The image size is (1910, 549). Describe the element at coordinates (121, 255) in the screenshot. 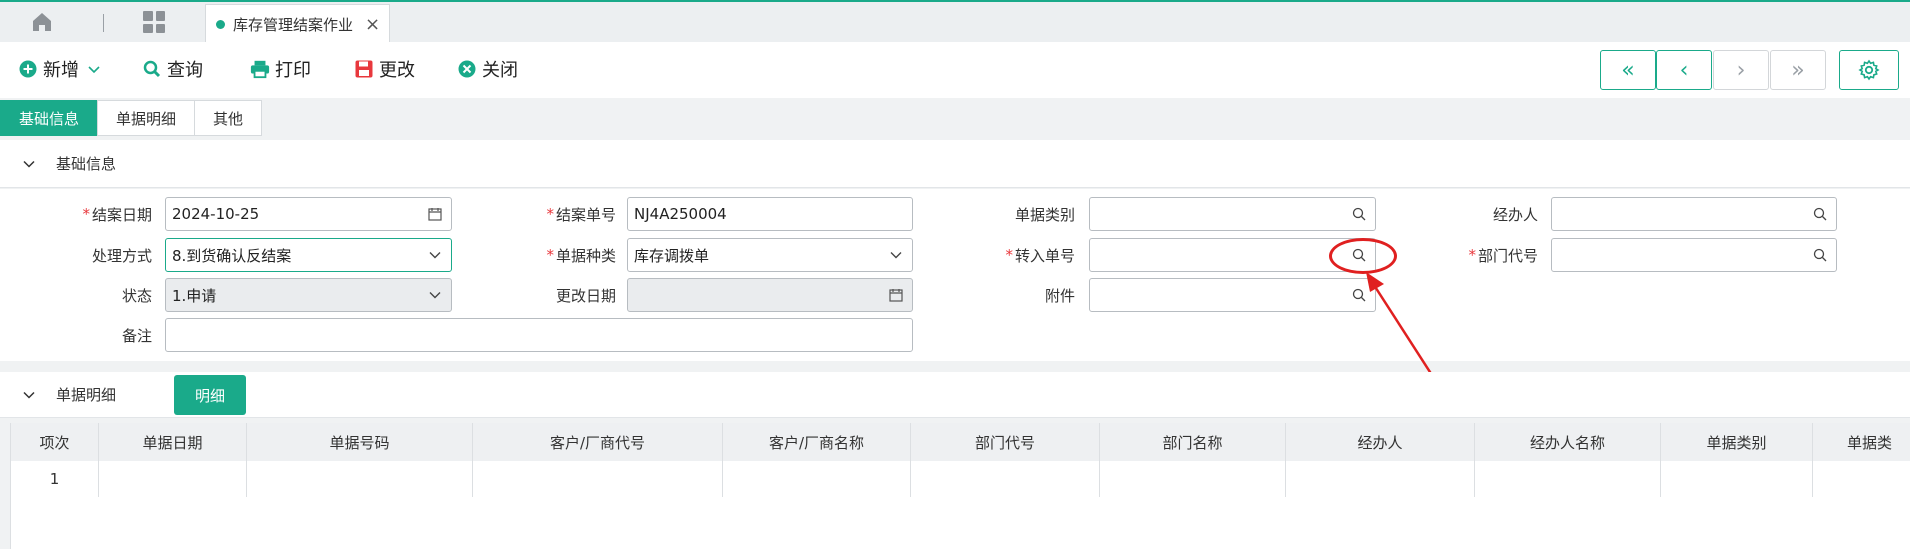

I see `process-method-label: 处理方式` at that location.